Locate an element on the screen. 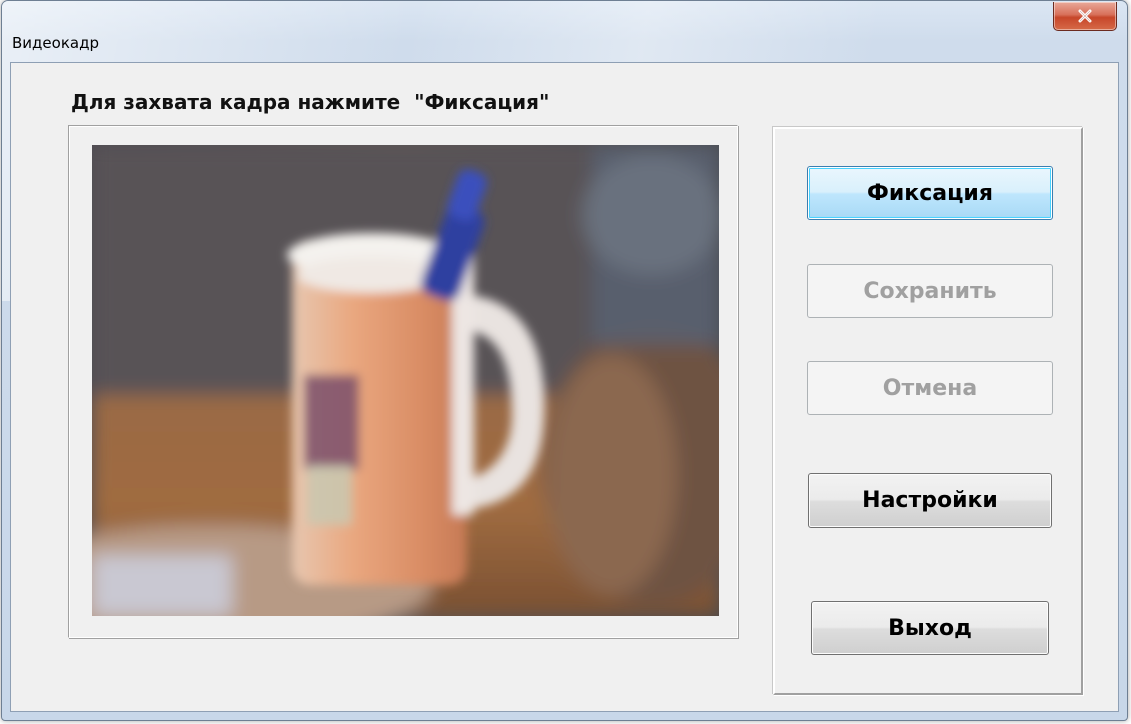 The width and height of the screenshot is (1131, 724). close-icon is located at coordinates (1085, 16).